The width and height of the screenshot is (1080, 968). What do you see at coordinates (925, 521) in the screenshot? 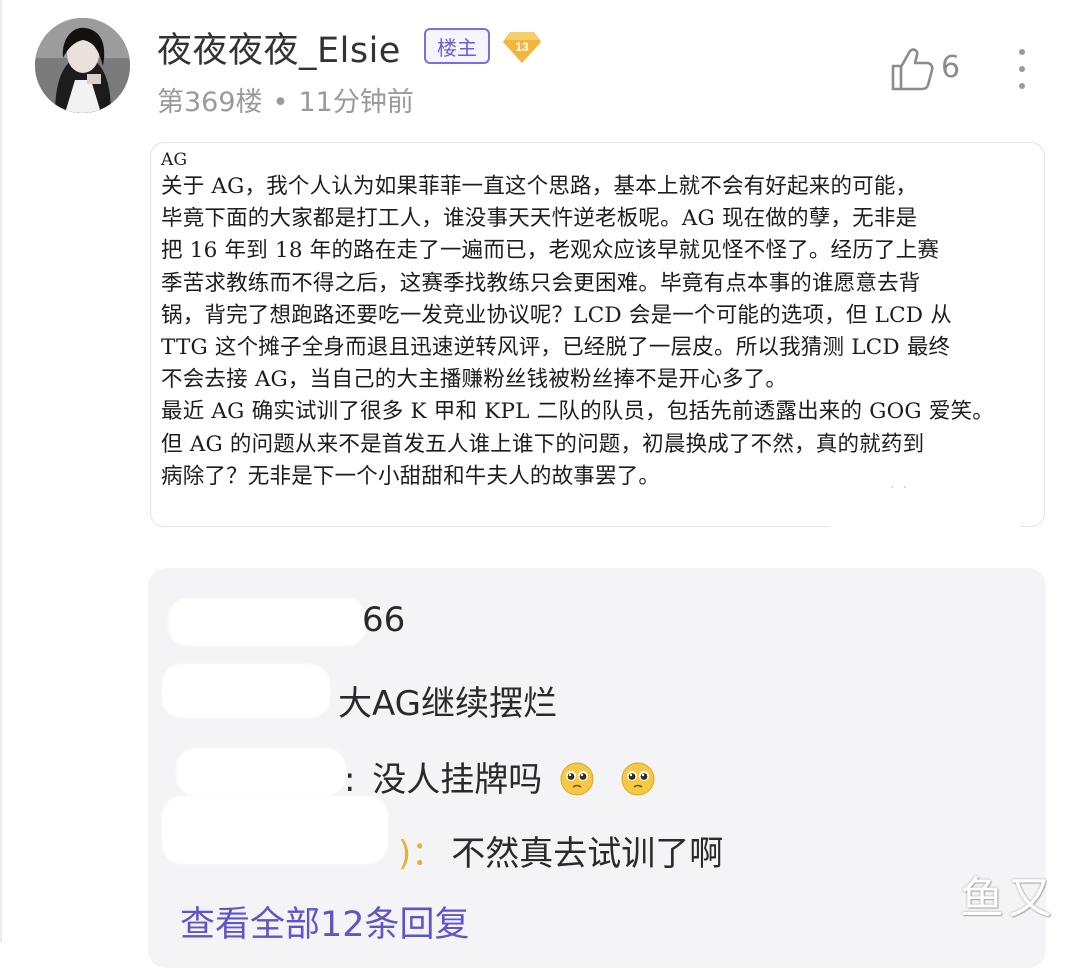
I see `image-corner-mask` at bounding box center [925, 521].